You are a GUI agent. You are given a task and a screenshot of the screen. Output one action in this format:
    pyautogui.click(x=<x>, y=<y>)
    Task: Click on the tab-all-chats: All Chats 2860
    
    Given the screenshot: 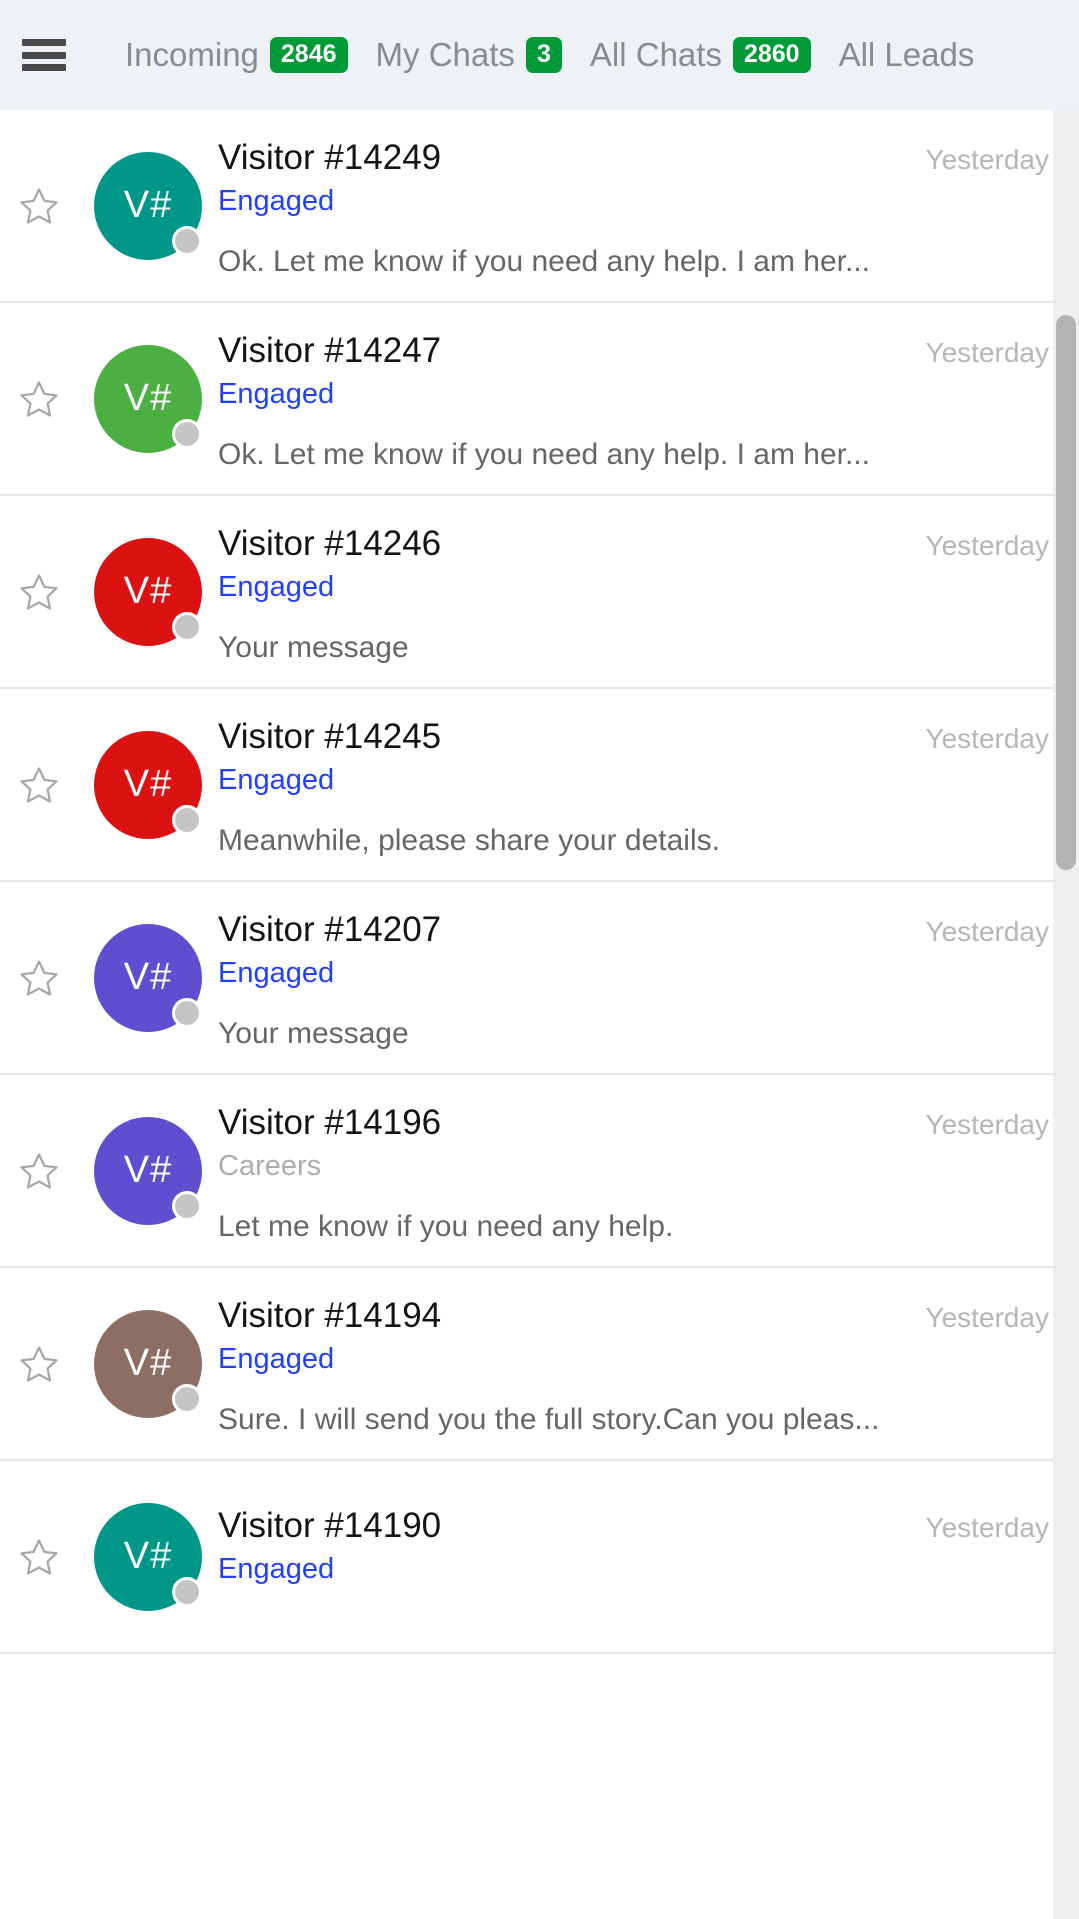 What is the action you would take?
    pyautogui.click(x=700, y=55)
    